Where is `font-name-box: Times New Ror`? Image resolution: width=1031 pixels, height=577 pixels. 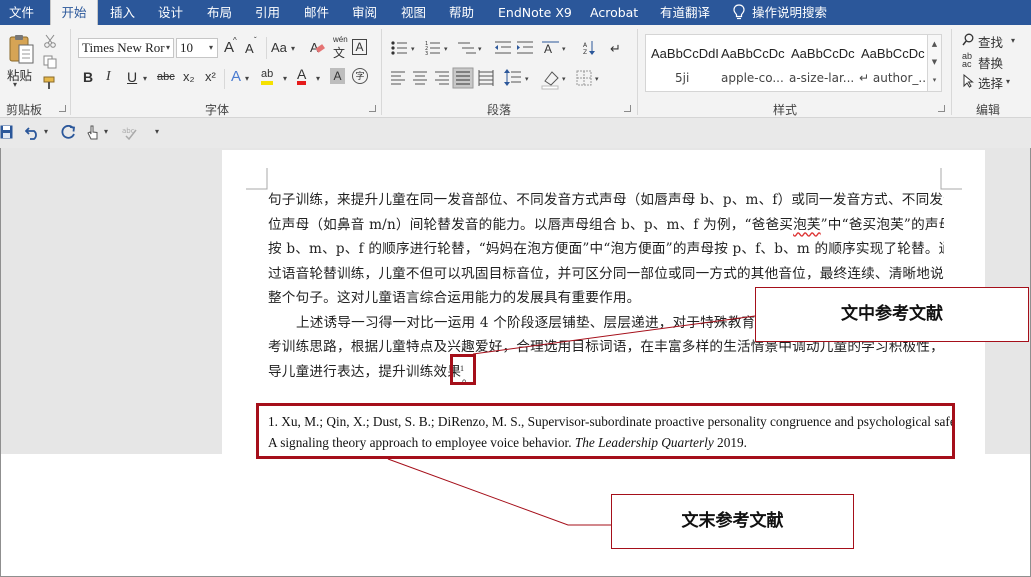
font-name-box: Times New Ror is located at coordinates (126, 48).